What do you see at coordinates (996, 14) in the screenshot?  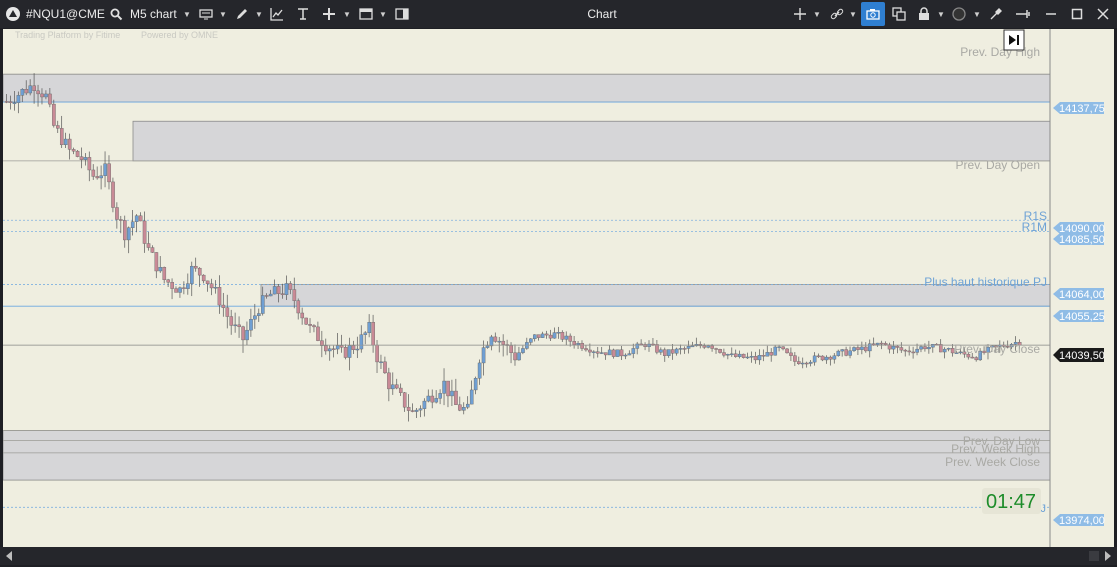 I see `tools-icon` at bounding box center [996, 14].